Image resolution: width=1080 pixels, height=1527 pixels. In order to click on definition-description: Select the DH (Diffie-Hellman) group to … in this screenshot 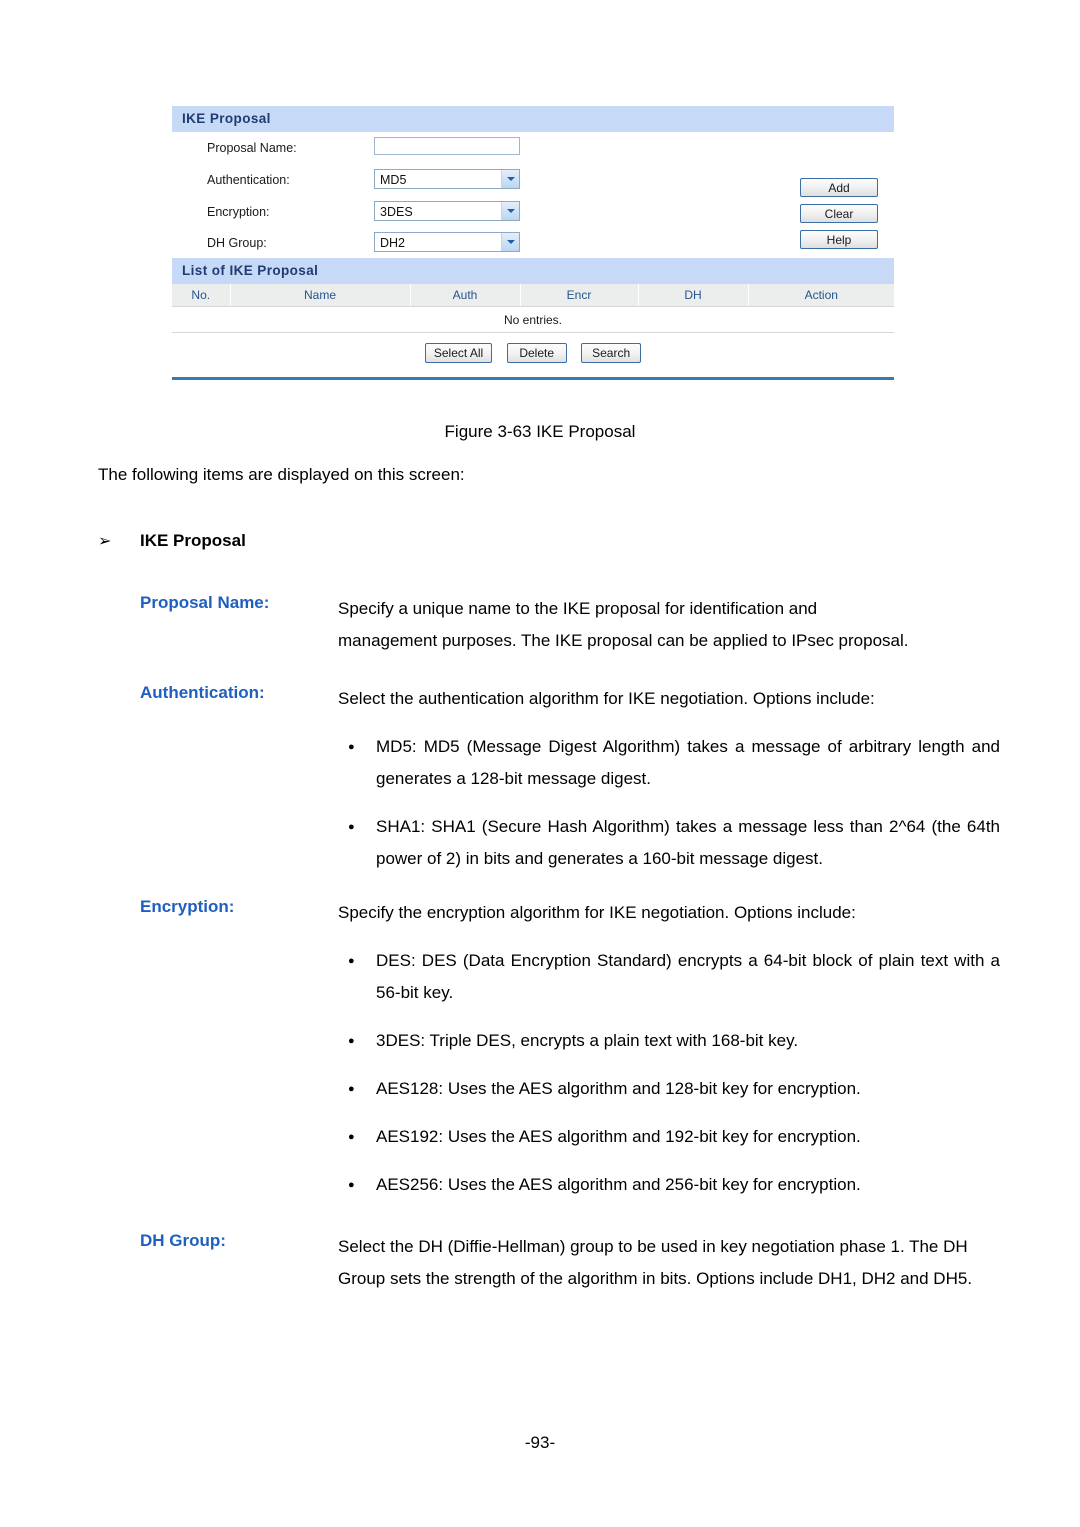, I will do `click(669, 1263)`.